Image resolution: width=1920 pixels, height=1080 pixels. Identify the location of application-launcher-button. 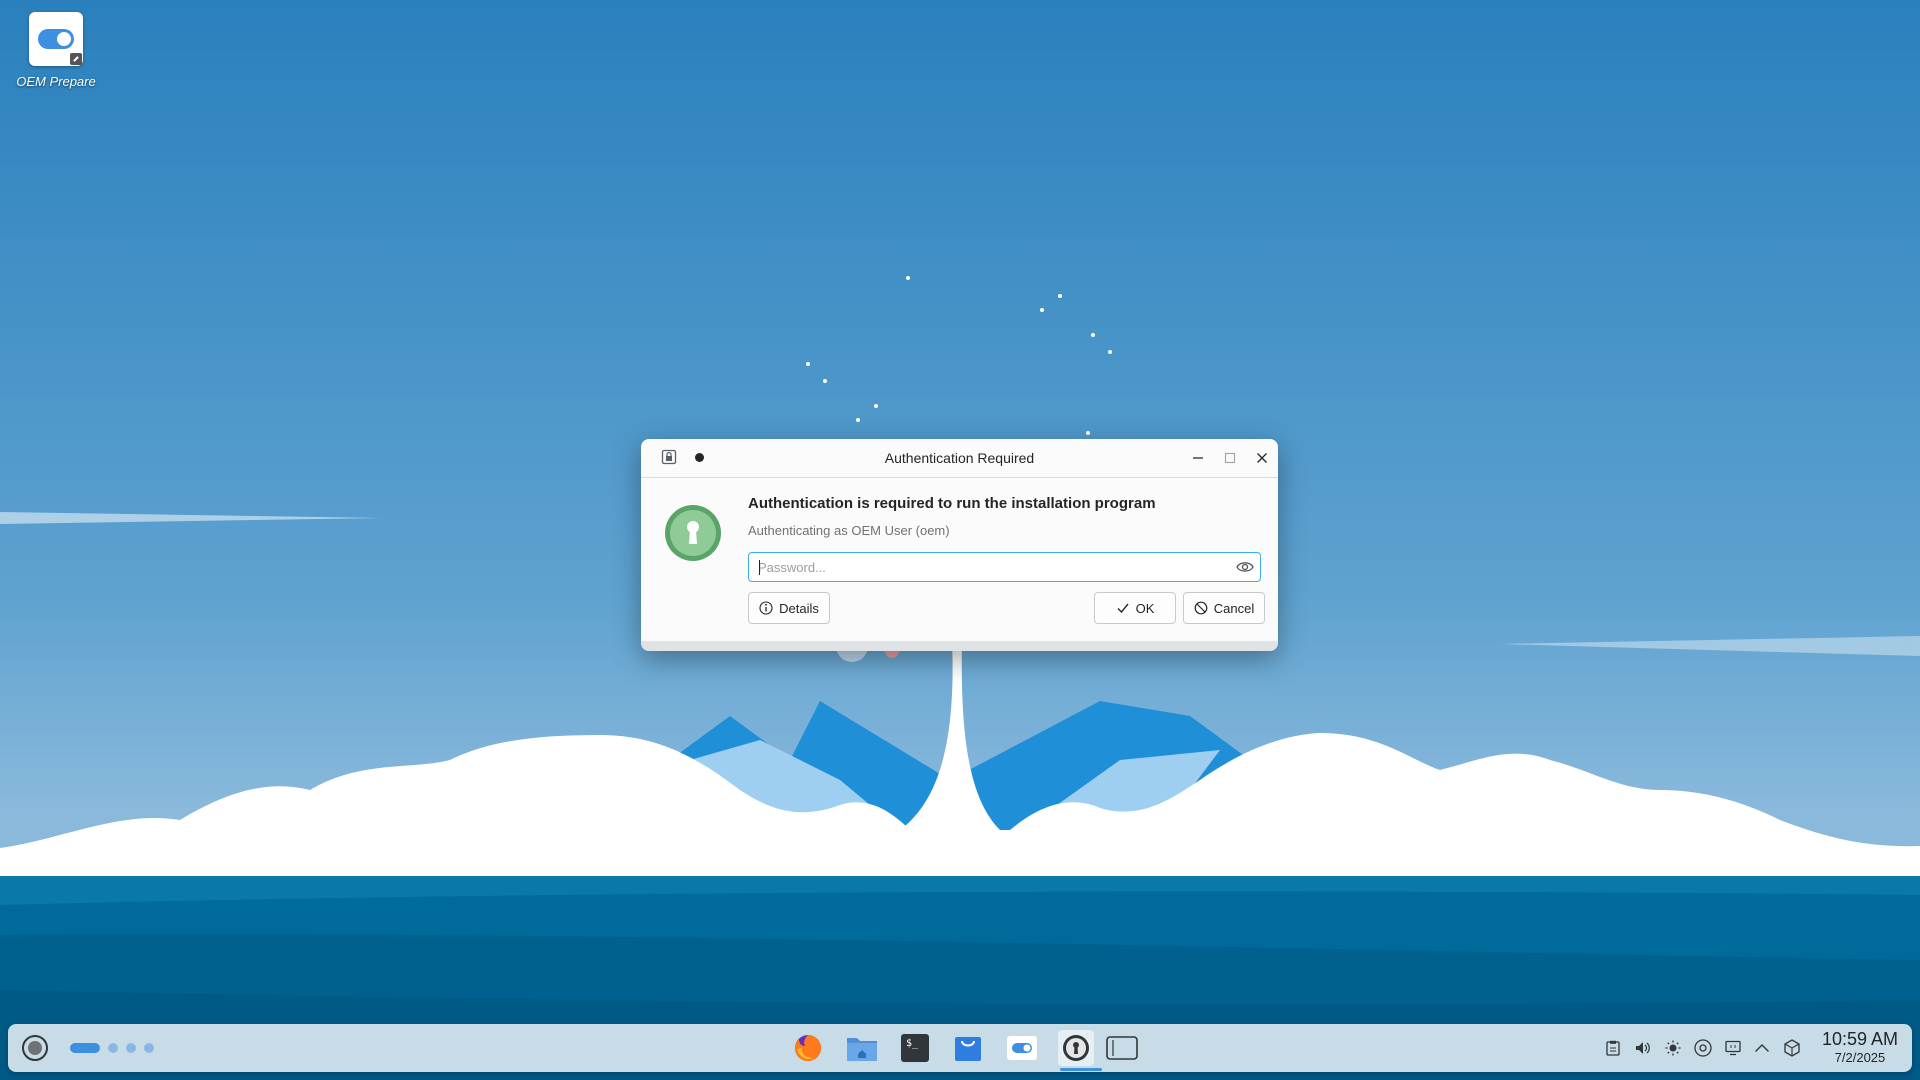
(35, 1048).